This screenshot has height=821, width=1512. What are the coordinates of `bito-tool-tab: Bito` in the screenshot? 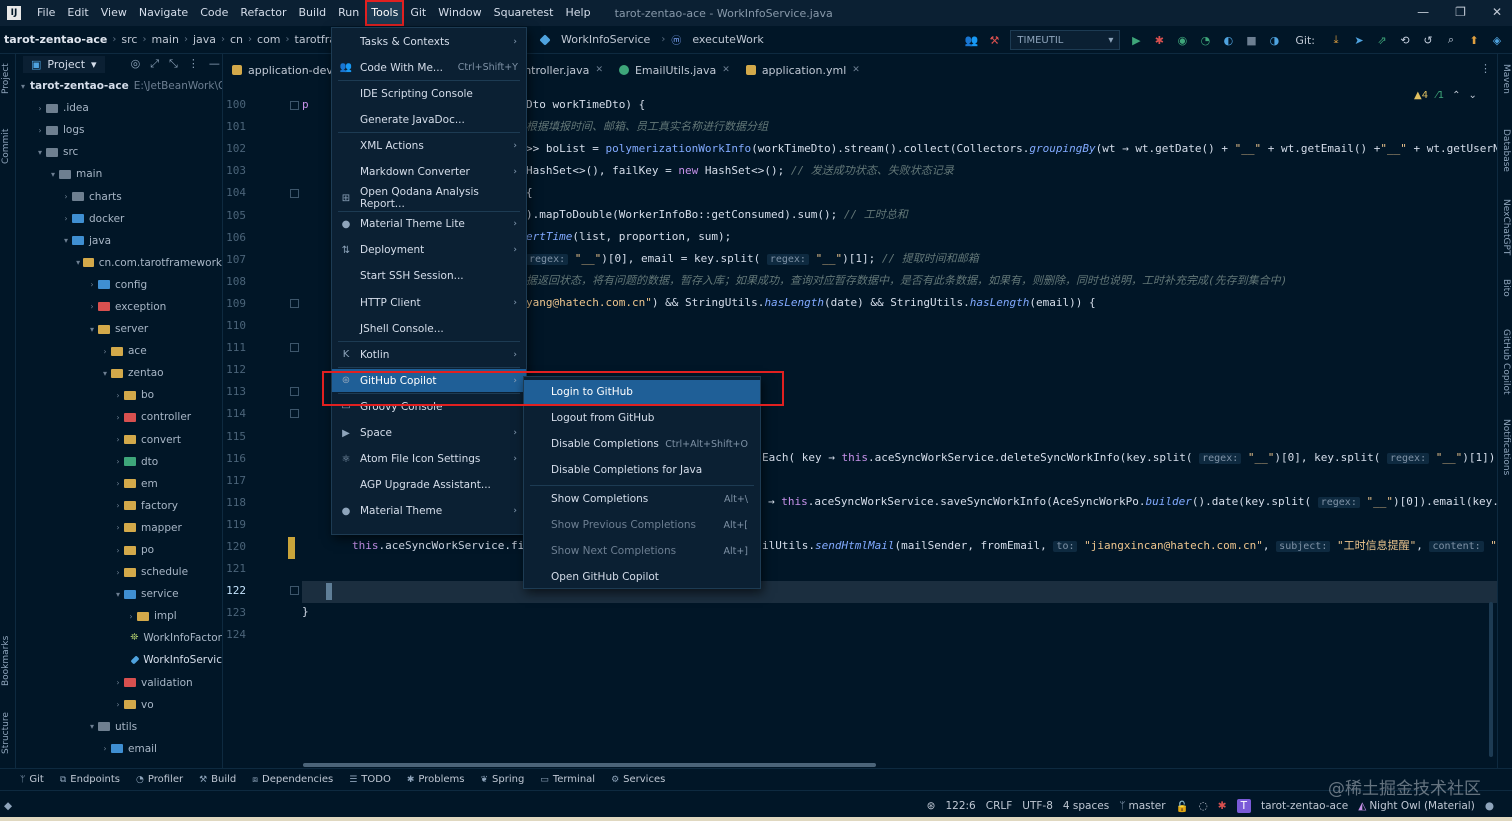 It's located at (1506, 288).